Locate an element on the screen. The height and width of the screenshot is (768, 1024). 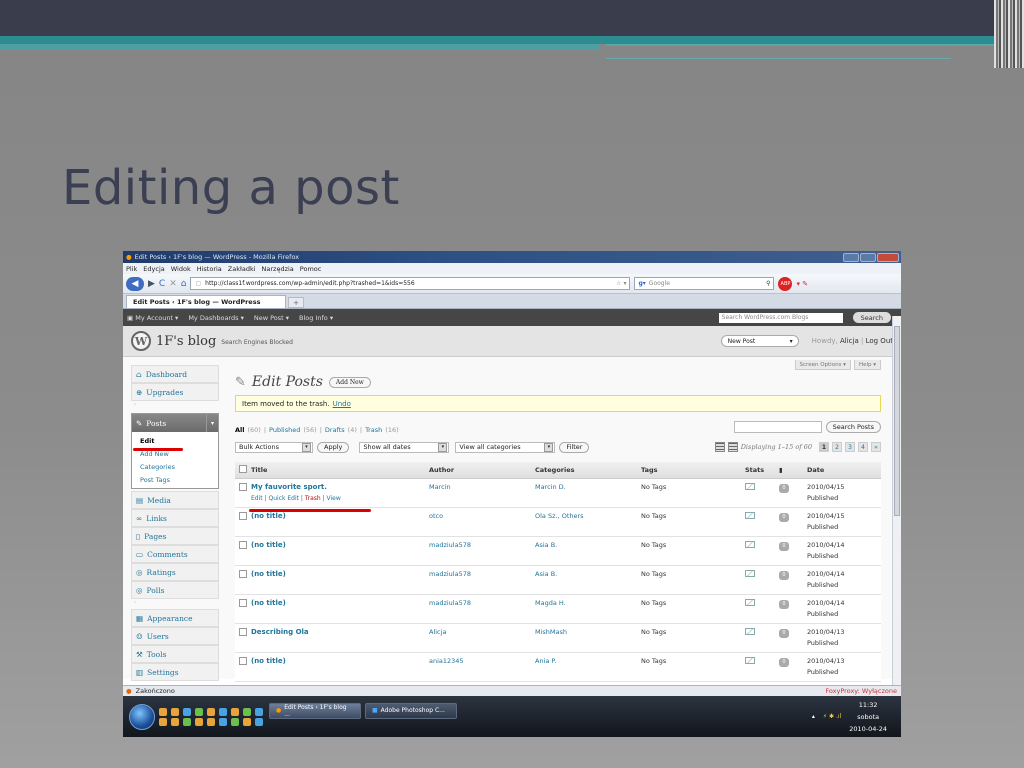
sidebar-item-ratings: ◎ Ratings is located at coordinates (175, 572).